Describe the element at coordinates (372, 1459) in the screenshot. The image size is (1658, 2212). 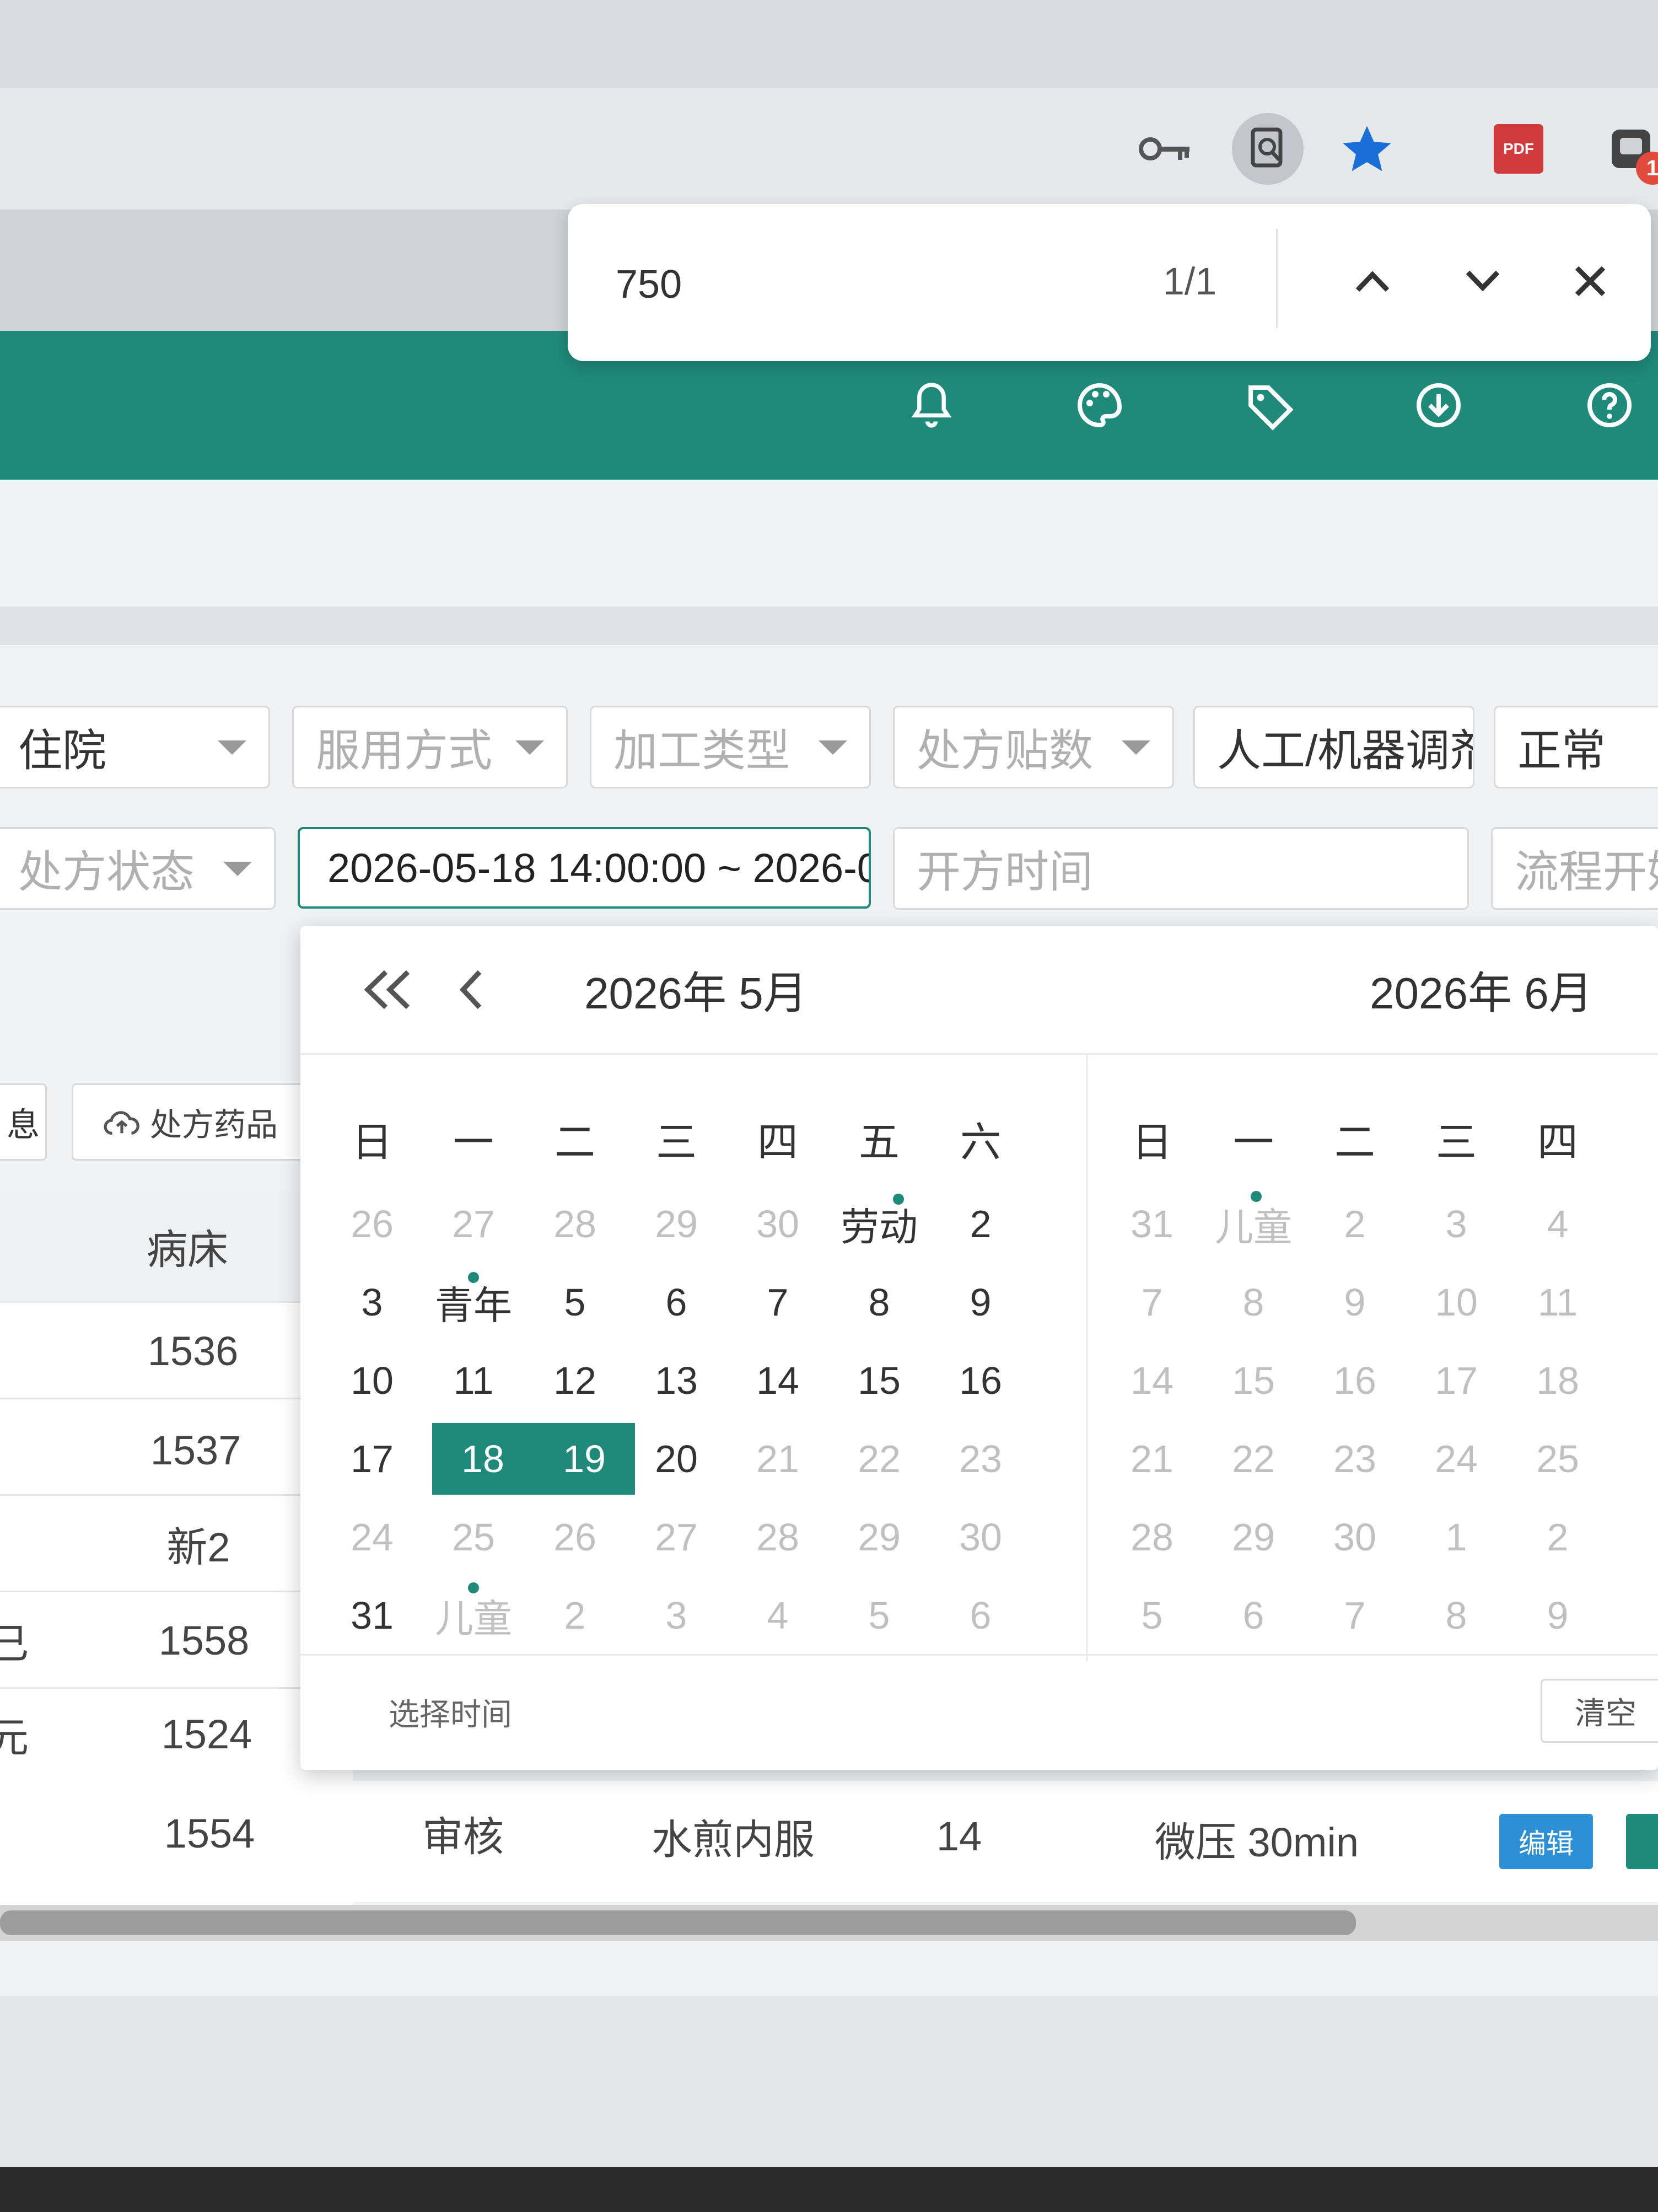
I see `left-calendar-day: 17` at that location.